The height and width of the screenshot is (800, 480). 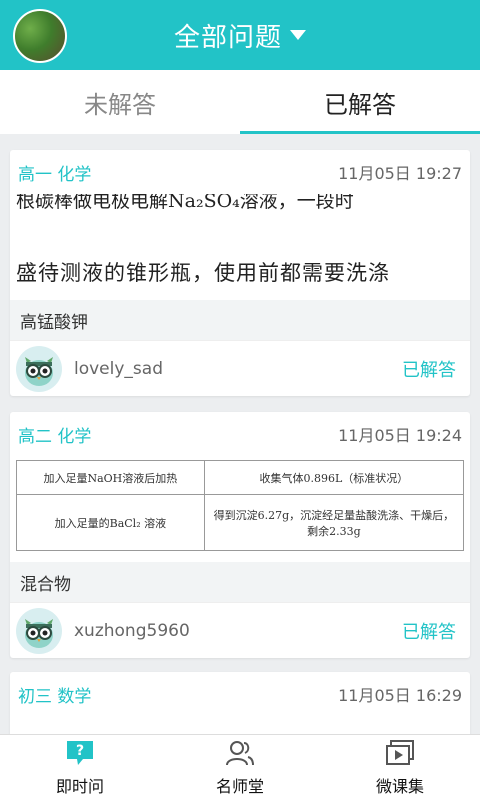 What do you see at coordinates (298, 35) in the screenshot?
I see `dropdown-caret-icon` at bounding box center [298, 35].